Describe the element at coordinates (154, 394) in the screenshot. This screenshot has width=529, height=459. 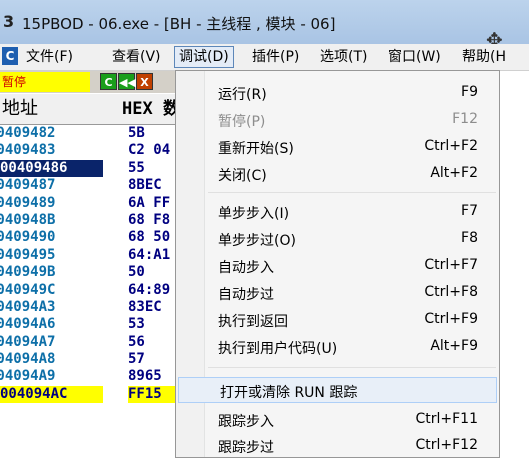
I see `row-hex: FF15` at that location.